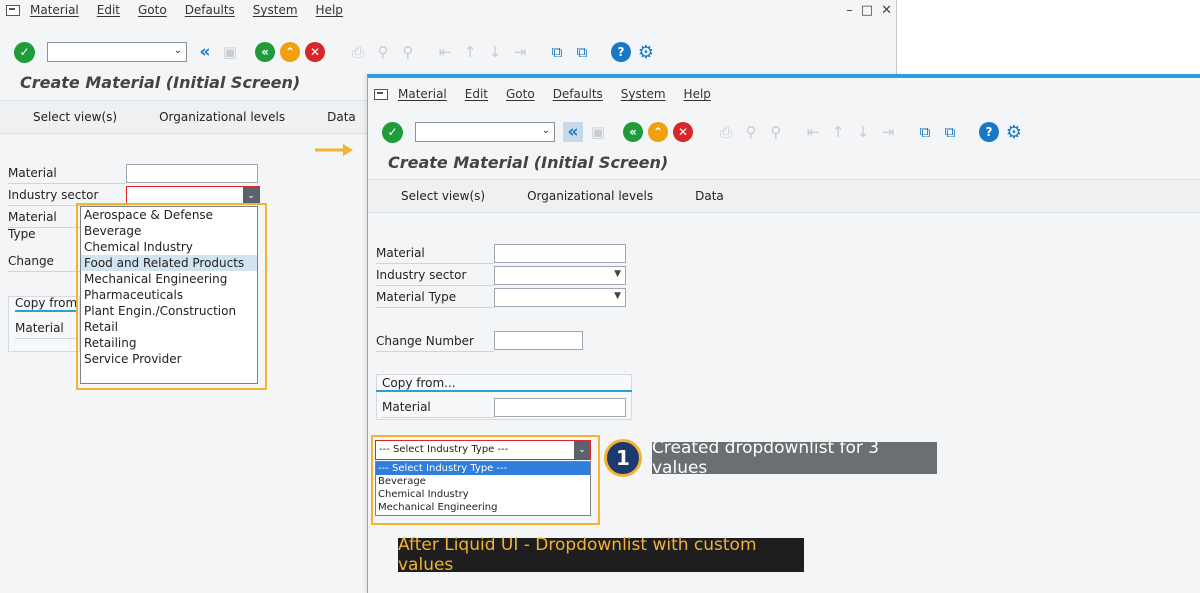 The image size is (1200, 593). Describe the element at coordinates (169, 263) in the screenshot. I see `list-item-highlighted: Food and Related Products` at that location.